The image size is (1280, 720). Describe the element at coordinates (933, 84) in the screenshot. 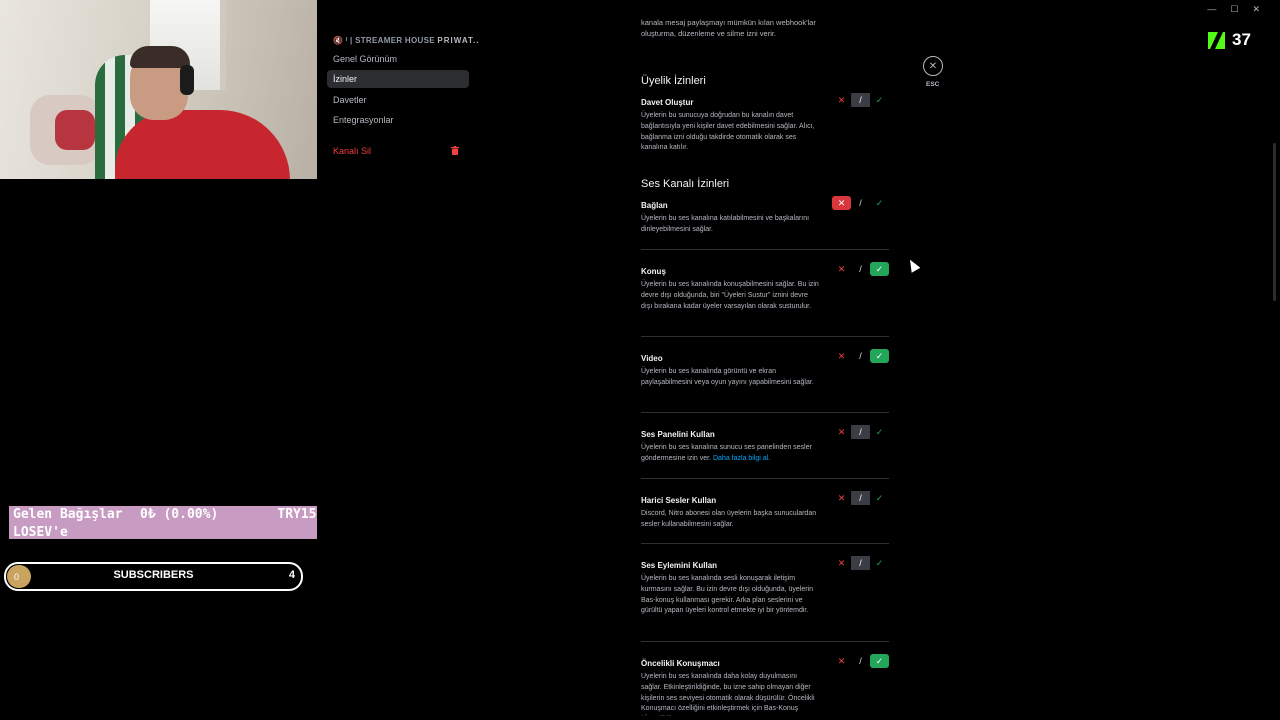

I see `esc-label: ESC` at that location.